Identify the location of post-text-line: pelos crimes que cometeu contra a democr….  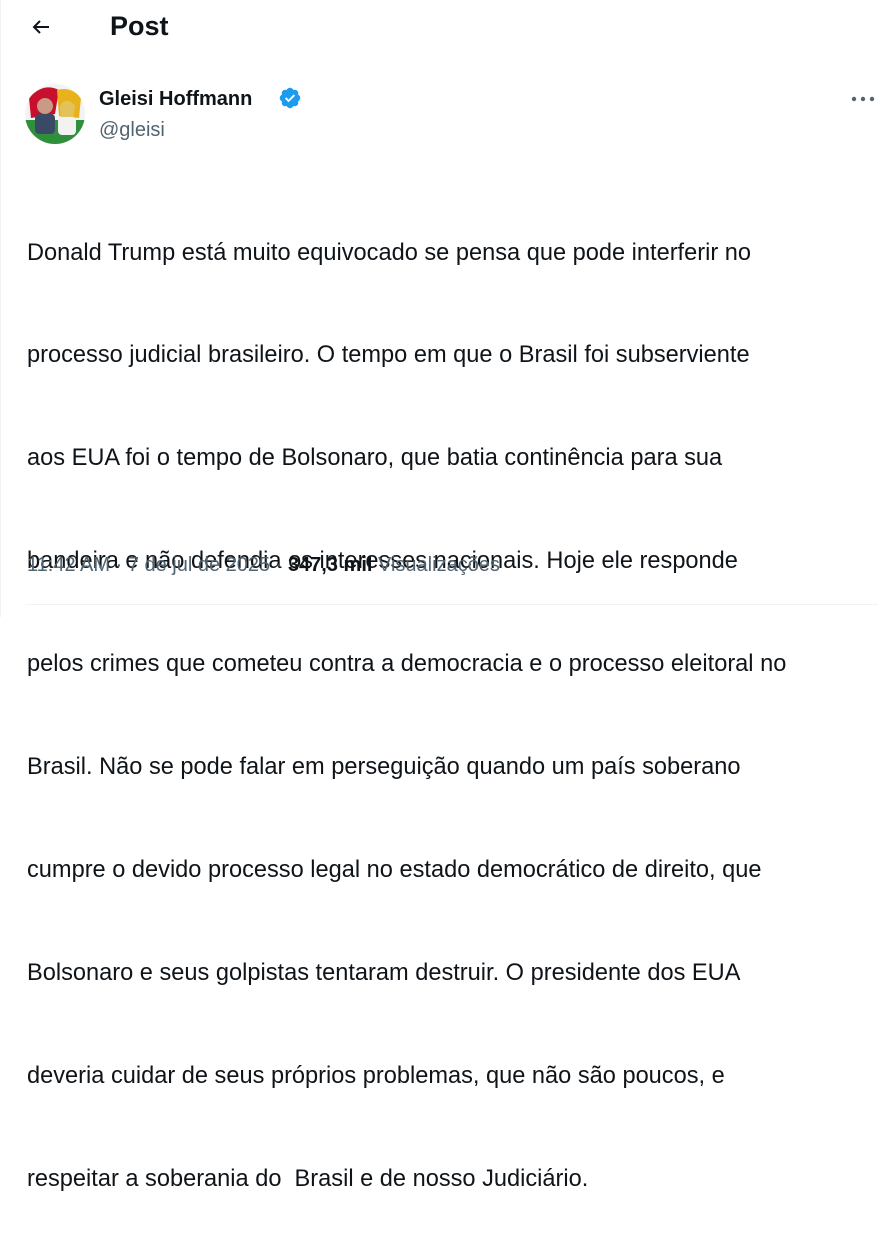
(407, 664).